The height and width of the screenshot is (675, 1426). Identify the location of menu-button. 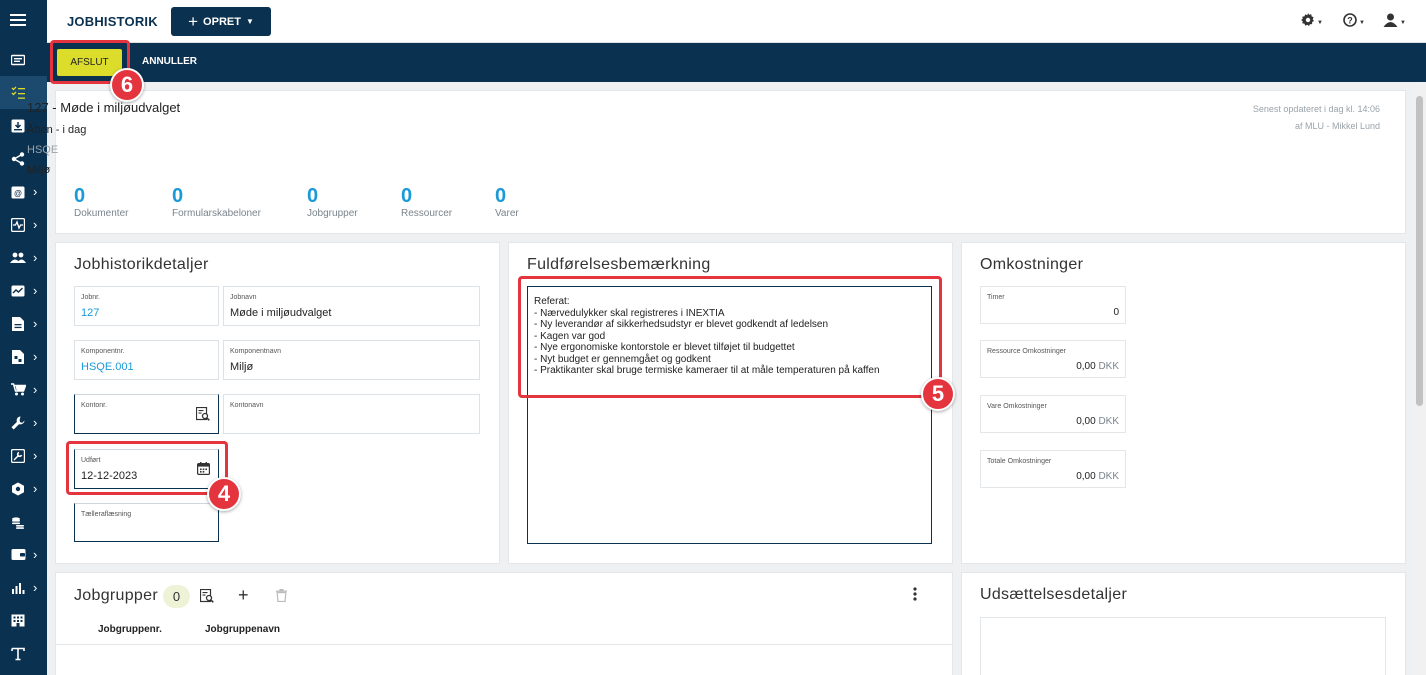
(23, 19).